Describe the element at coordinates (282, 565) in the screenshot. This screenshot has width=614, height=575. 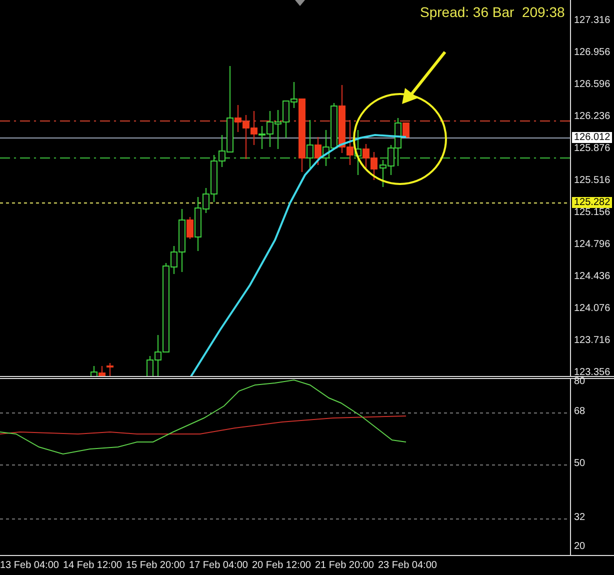
I see `time-label: 20 Feb 12:00` at that location.